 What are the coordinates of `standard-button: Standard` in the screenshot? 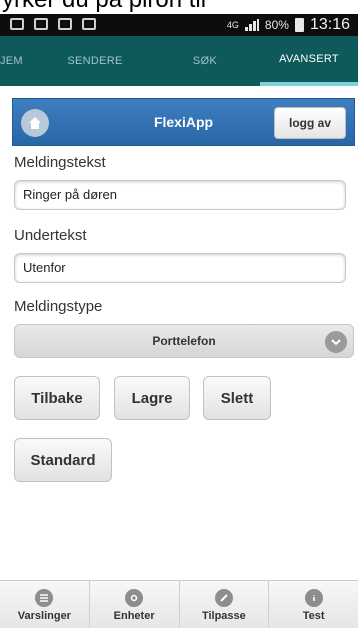 It's located at (63, 460).